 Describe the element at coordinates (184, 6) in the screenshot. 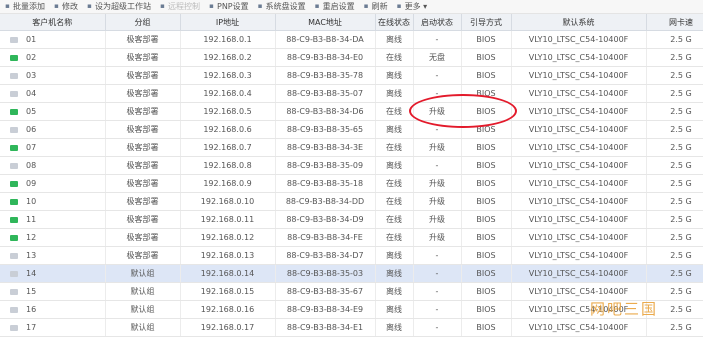

I see `toolbar-item-label: 远程控制` at that location.